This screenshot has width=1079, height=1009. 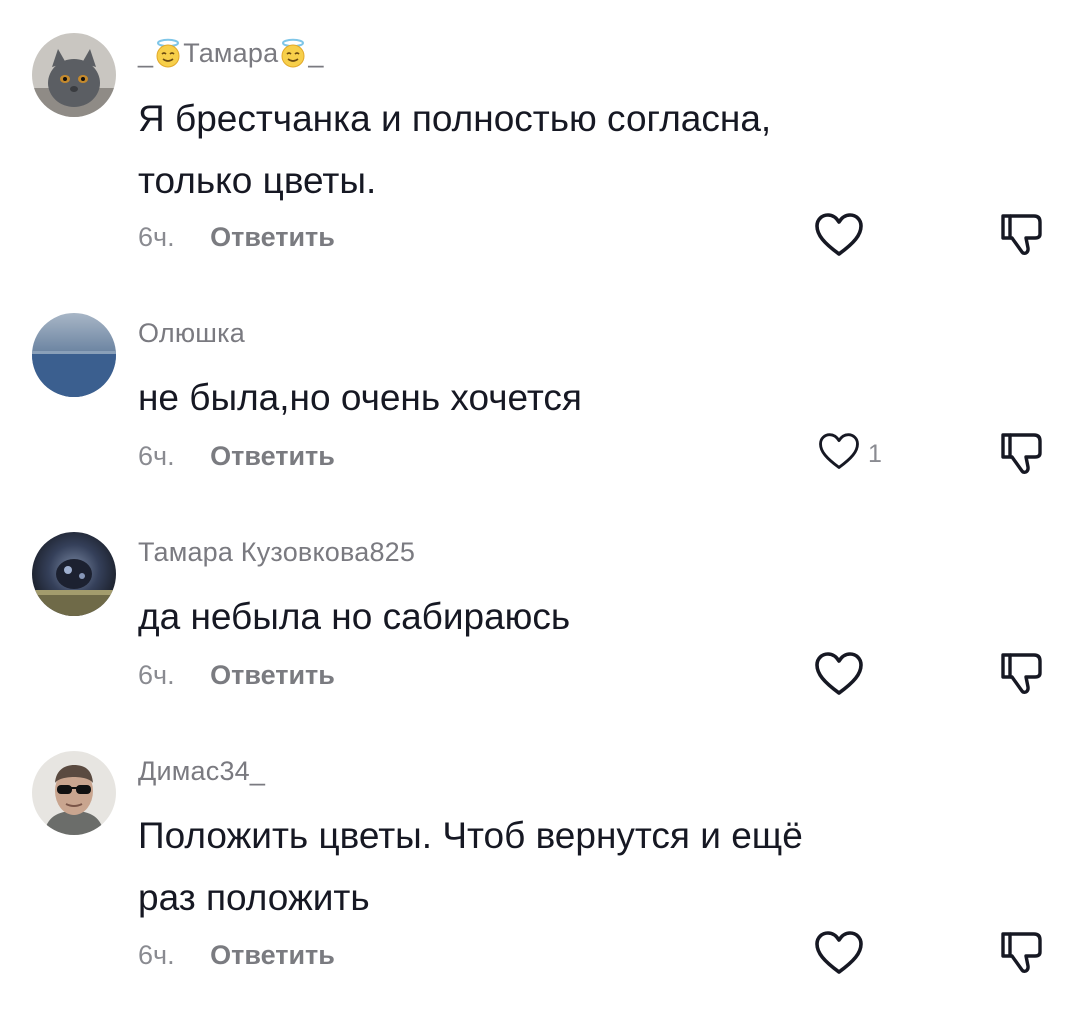 I want to click on comment-text-line: не была,но очень хочется, so click(x=360, y=397).